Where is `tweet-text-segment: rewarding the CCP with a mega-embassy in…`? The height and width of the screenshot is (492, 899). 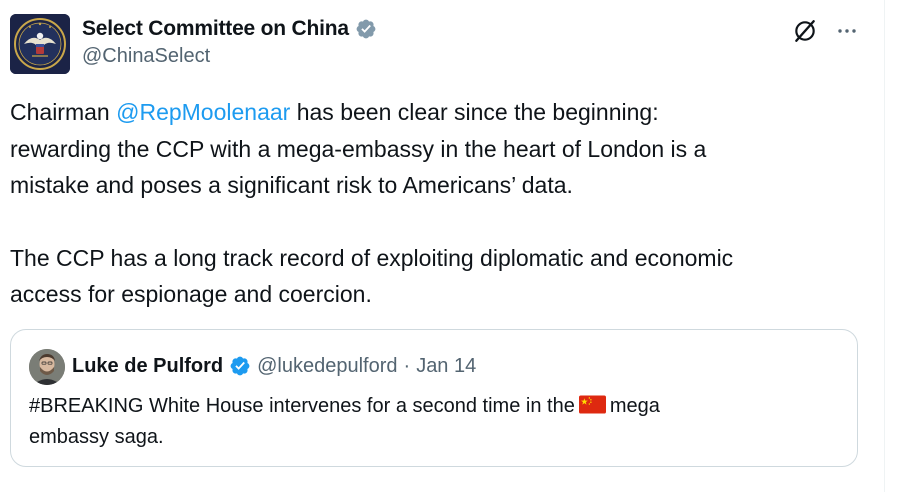
tweet-text-segment: rewarding the CCP with a mega-embassy in… is located at coordinates (358, 148).